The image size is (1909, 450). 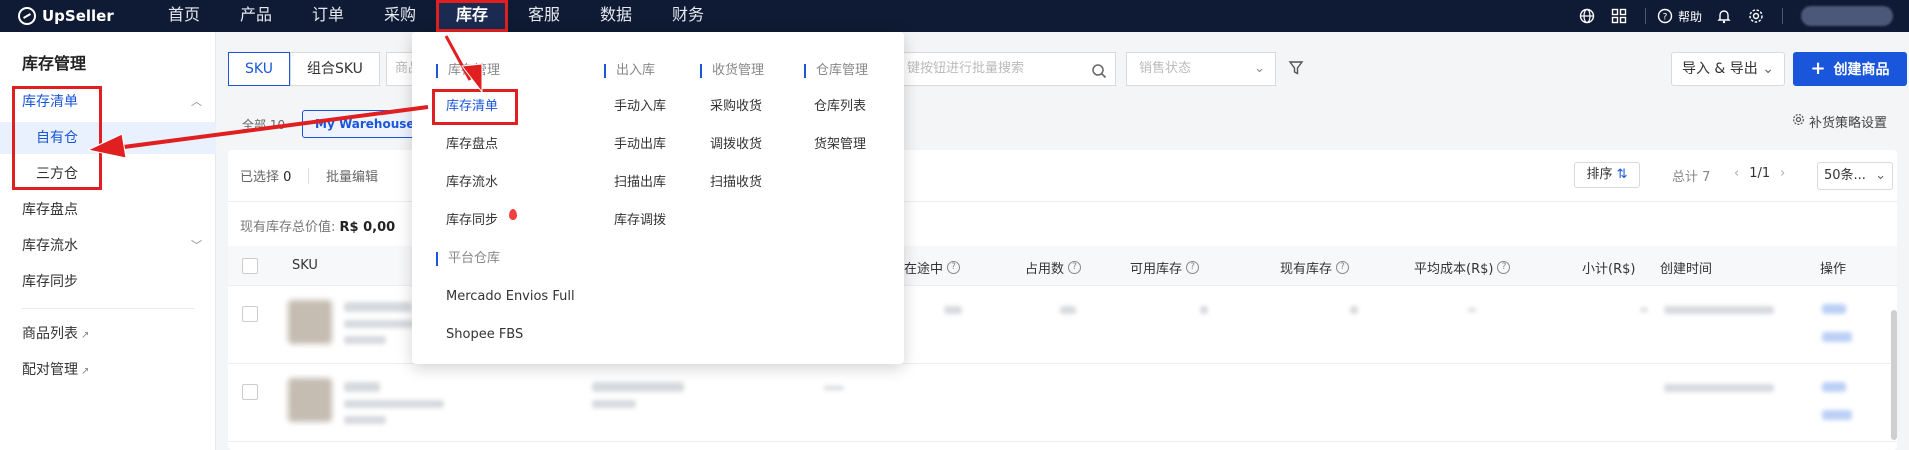 What do you see at coordinates (640, 145) in the screenshot?
I see `dropdown-item-manual-outbound: 手动出库` at bounding box center [640, 145].